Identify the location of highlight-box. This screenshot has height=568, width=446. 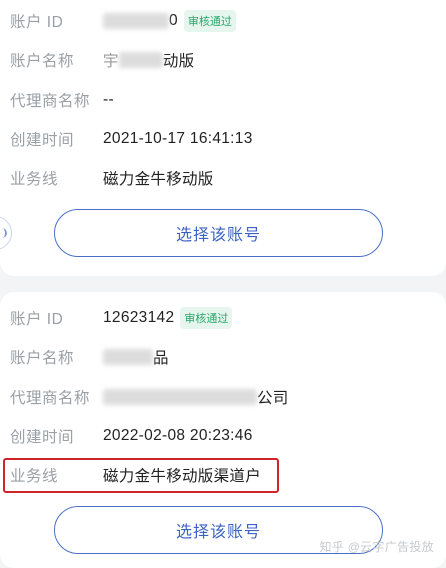
(141, 475).